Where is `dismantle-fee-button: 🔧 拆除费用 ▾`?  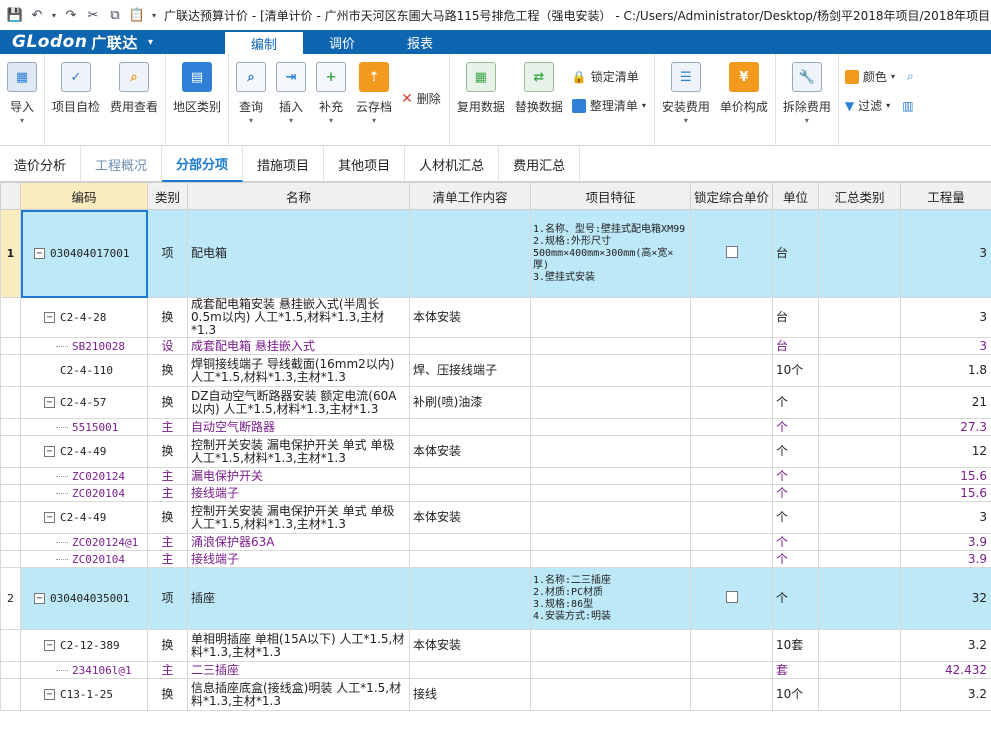
dismantle-fee-button: 🔧 拆除费用 ▾ is located at coordinates (807, 100).